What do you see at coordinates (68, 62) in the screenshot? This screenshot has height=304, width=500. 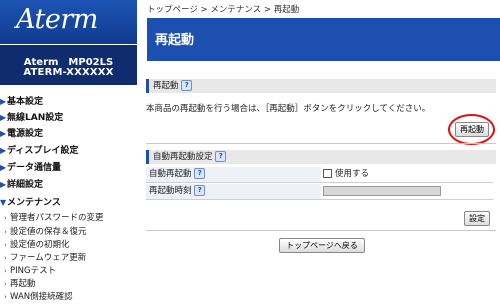 I see `model-name: Aterm MP02LS` at bounding box center [68, 62].